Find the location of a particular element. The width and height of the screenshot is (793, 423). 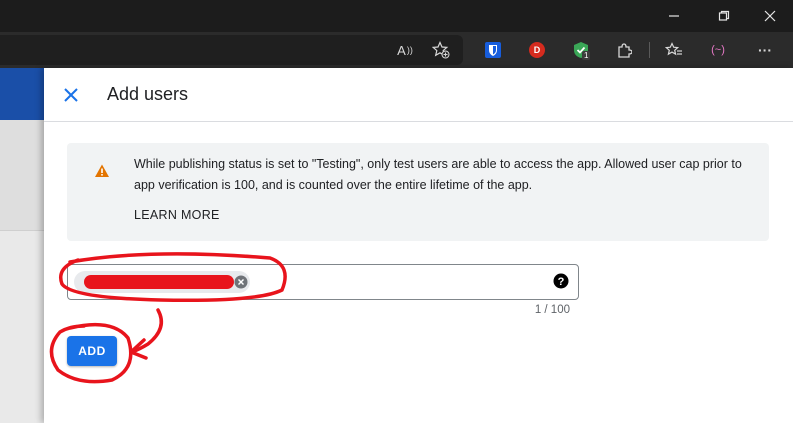

extensions-icon is located at coordinates (624, 50).